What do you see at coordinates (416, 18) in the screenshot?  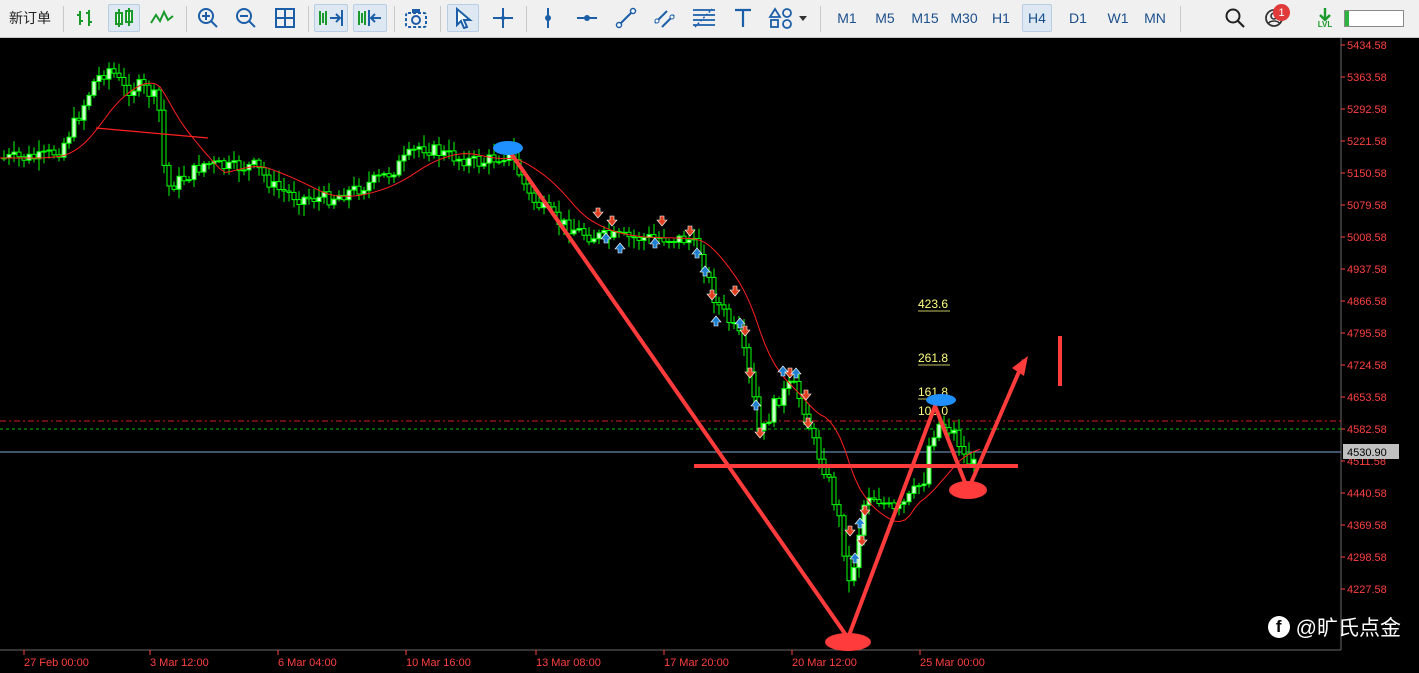 I see `screenshot-button` at bounding box center [416, 18].